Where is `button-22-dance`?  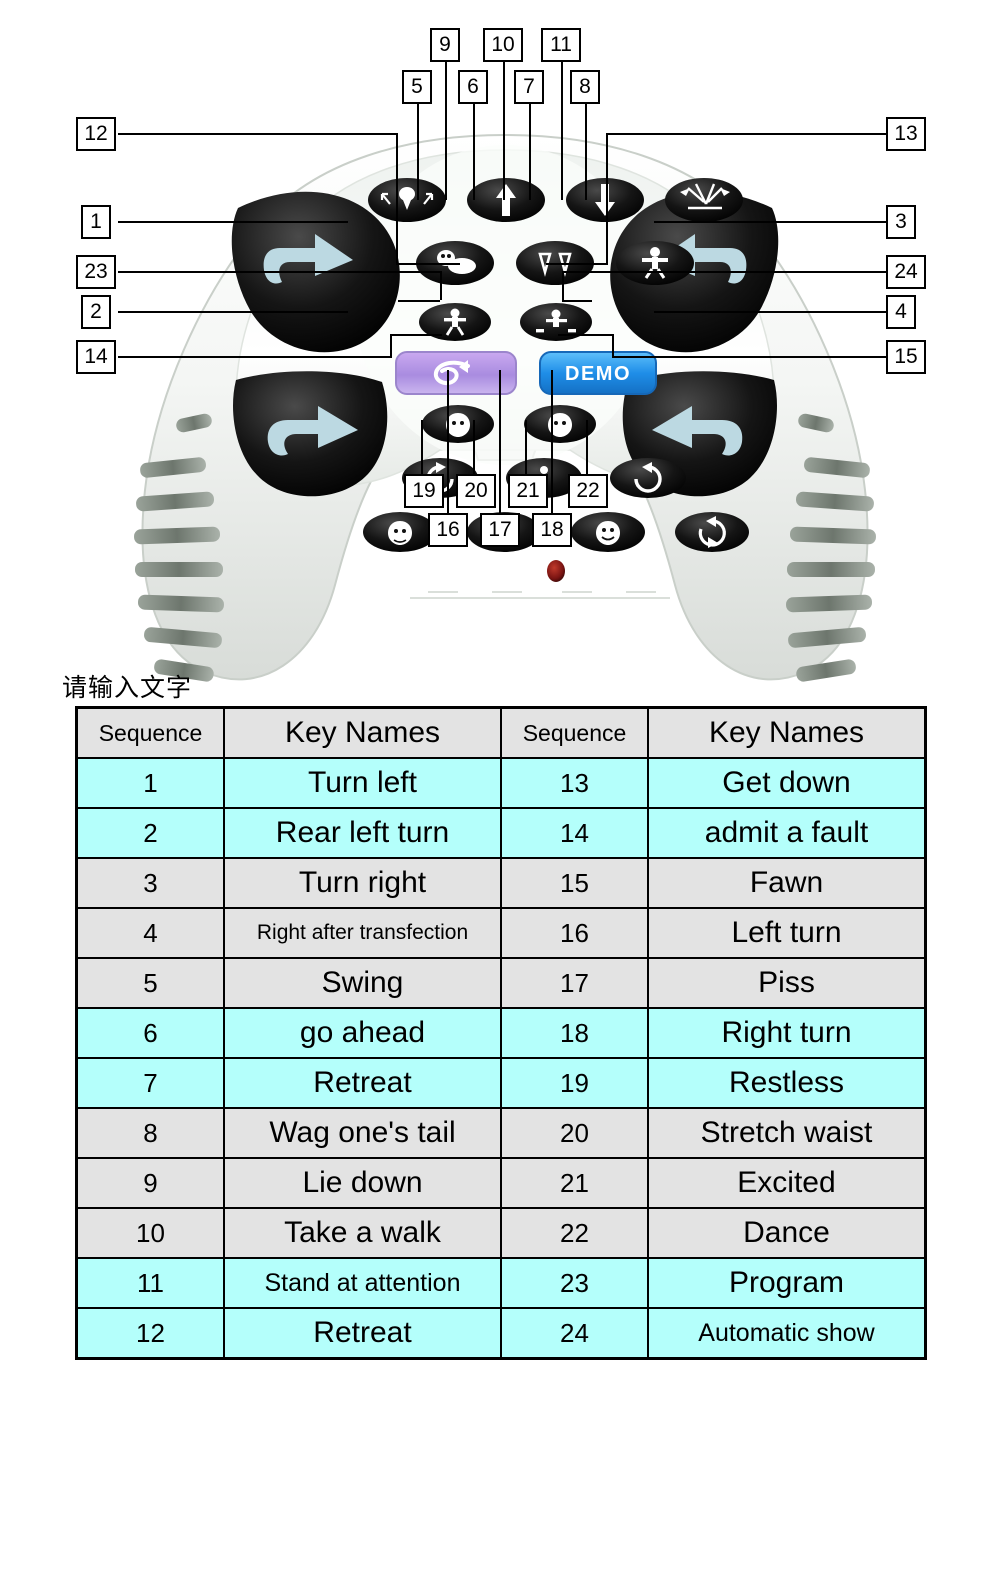 button-22-dance is located at coordinates (712, 532).